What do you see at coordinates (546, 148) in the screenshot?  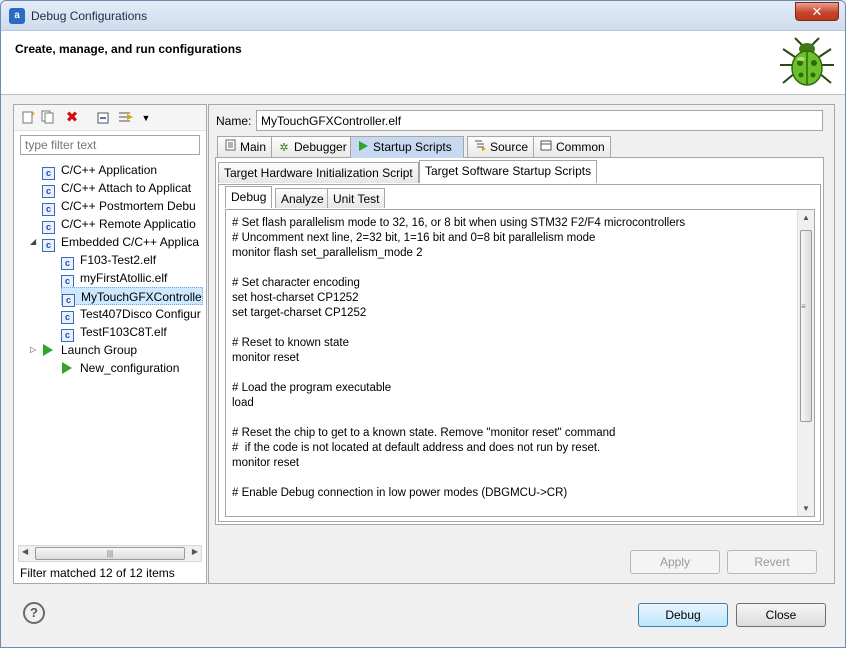 I see `common-icon` at bounding box center [546, 148].